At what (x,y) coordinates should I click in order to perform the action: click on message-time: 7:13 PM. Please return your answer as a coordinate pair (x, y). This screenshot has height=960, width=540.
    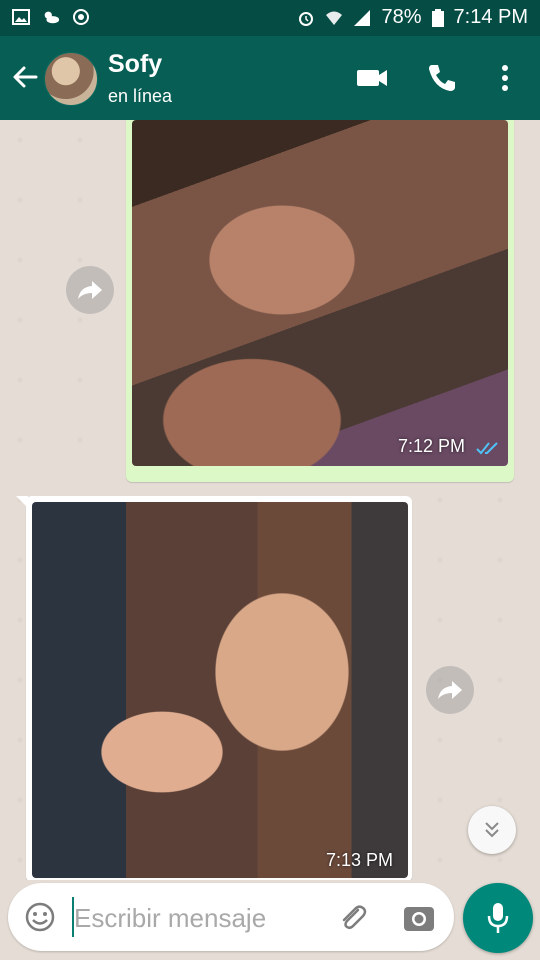
    Looking at the image, I should click on (360, 860).